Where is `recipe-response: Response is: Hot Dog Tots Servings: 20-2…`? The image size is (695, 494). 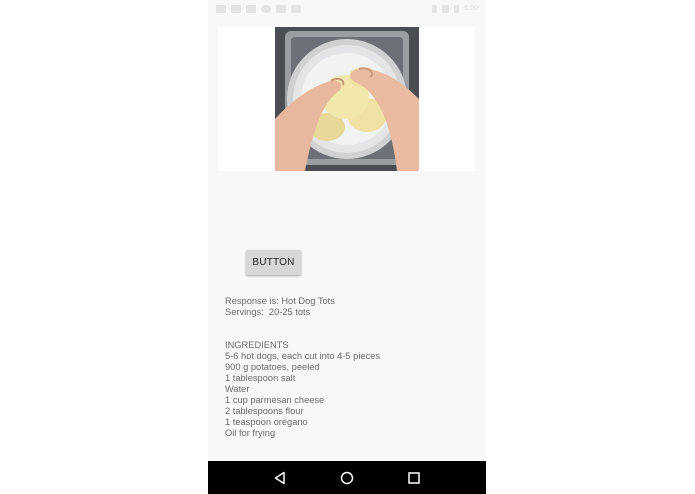 recipe-response: Response is: Hot Dog Tots Servings: 20-2… is located at coordinates (350, 367).